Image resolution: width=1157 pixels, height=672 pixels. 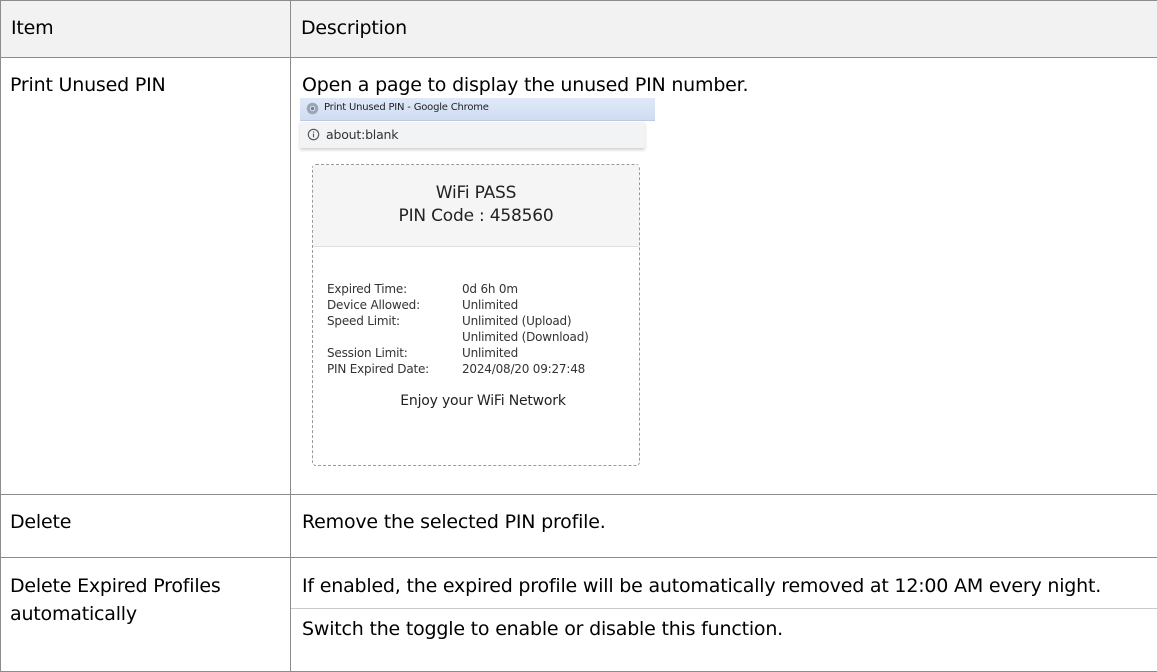 I want to click on detail-row: Speed Limit: Unlimited (Upload), so click(x=483, y=321).